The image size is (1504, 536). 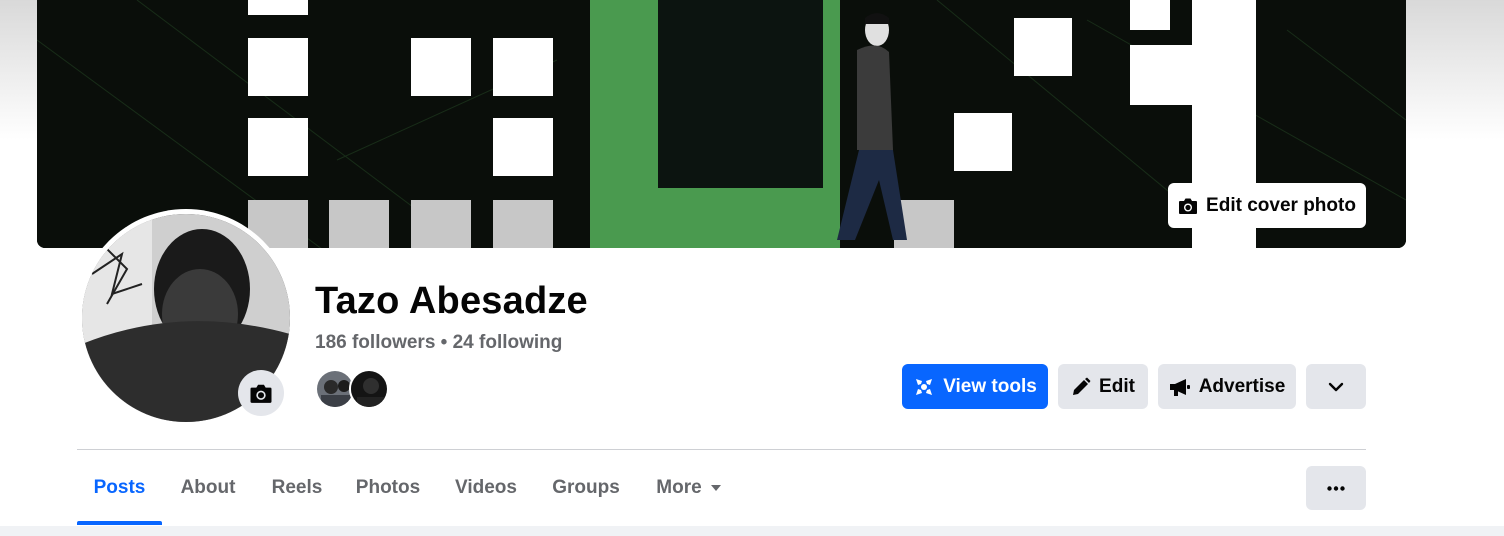 I want to click on advertise-button: Advertise, so click(x=1227, y=386).